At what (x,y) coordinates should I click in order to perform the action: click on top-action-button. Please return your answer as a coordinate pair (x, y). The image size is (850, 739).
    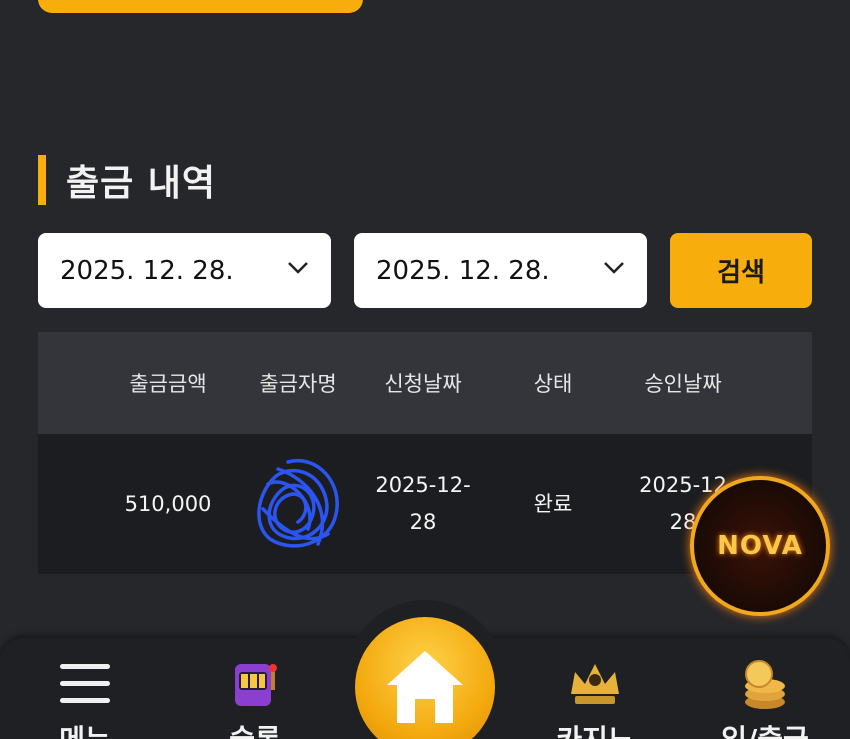
    Looking at the image, I should click on (200, 6).